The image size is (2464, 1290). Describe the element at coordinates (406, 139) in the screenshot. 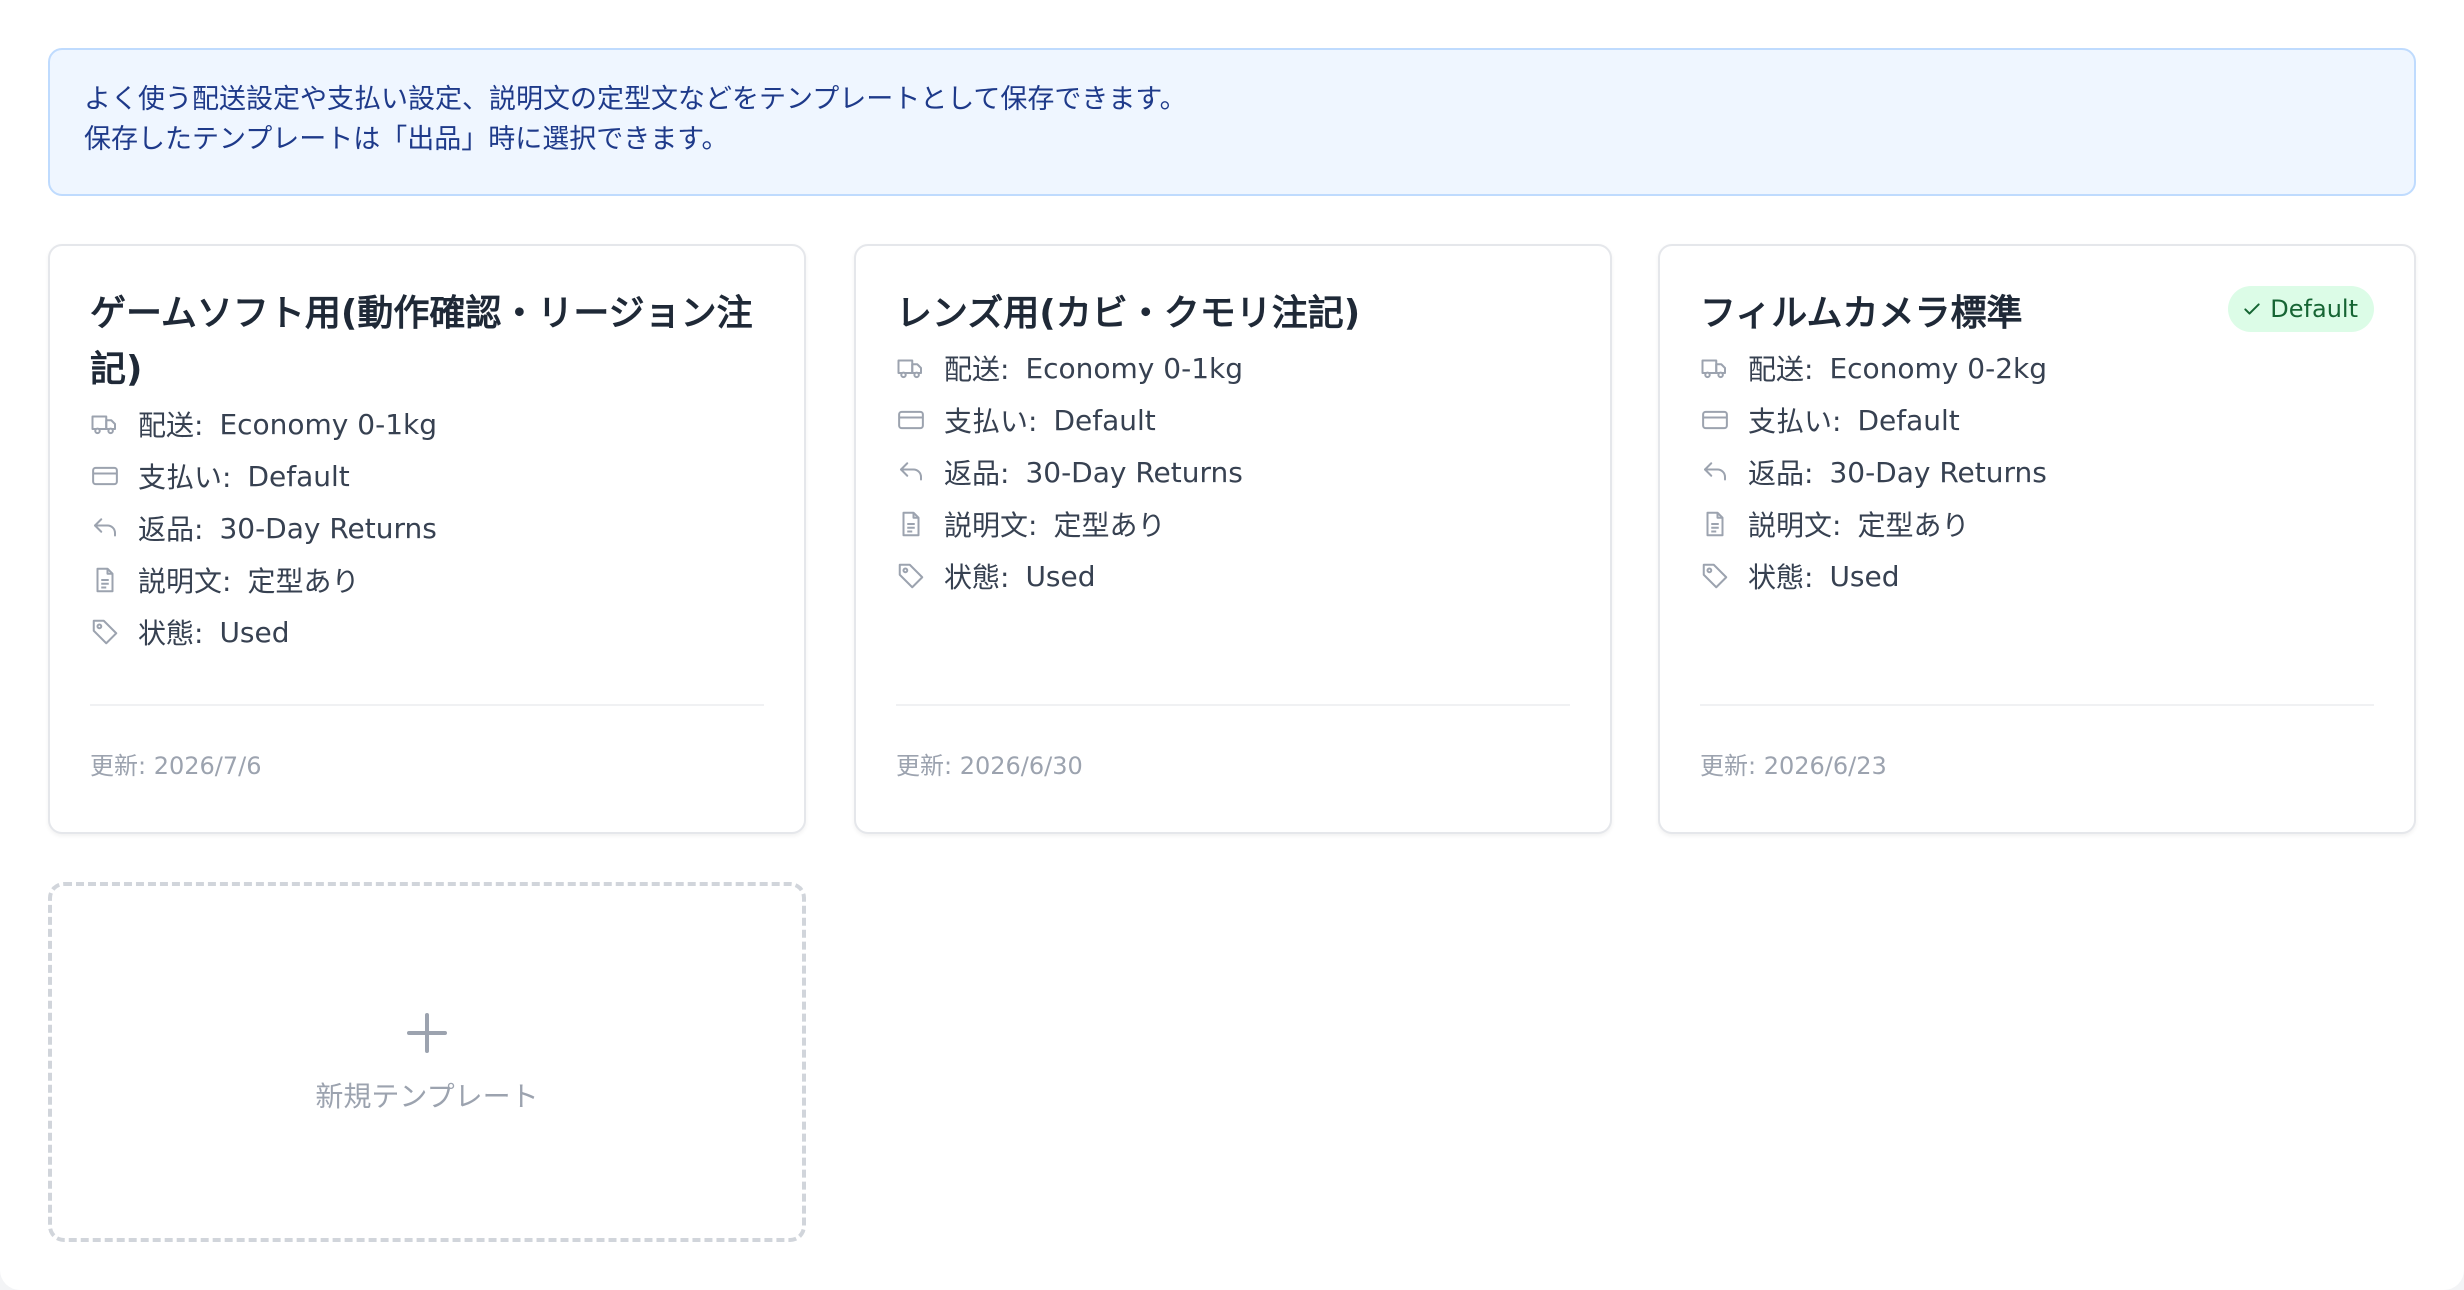

I see `notice-line-2: 保存したテンプレートは「出品」時に選択できます。` at that location.